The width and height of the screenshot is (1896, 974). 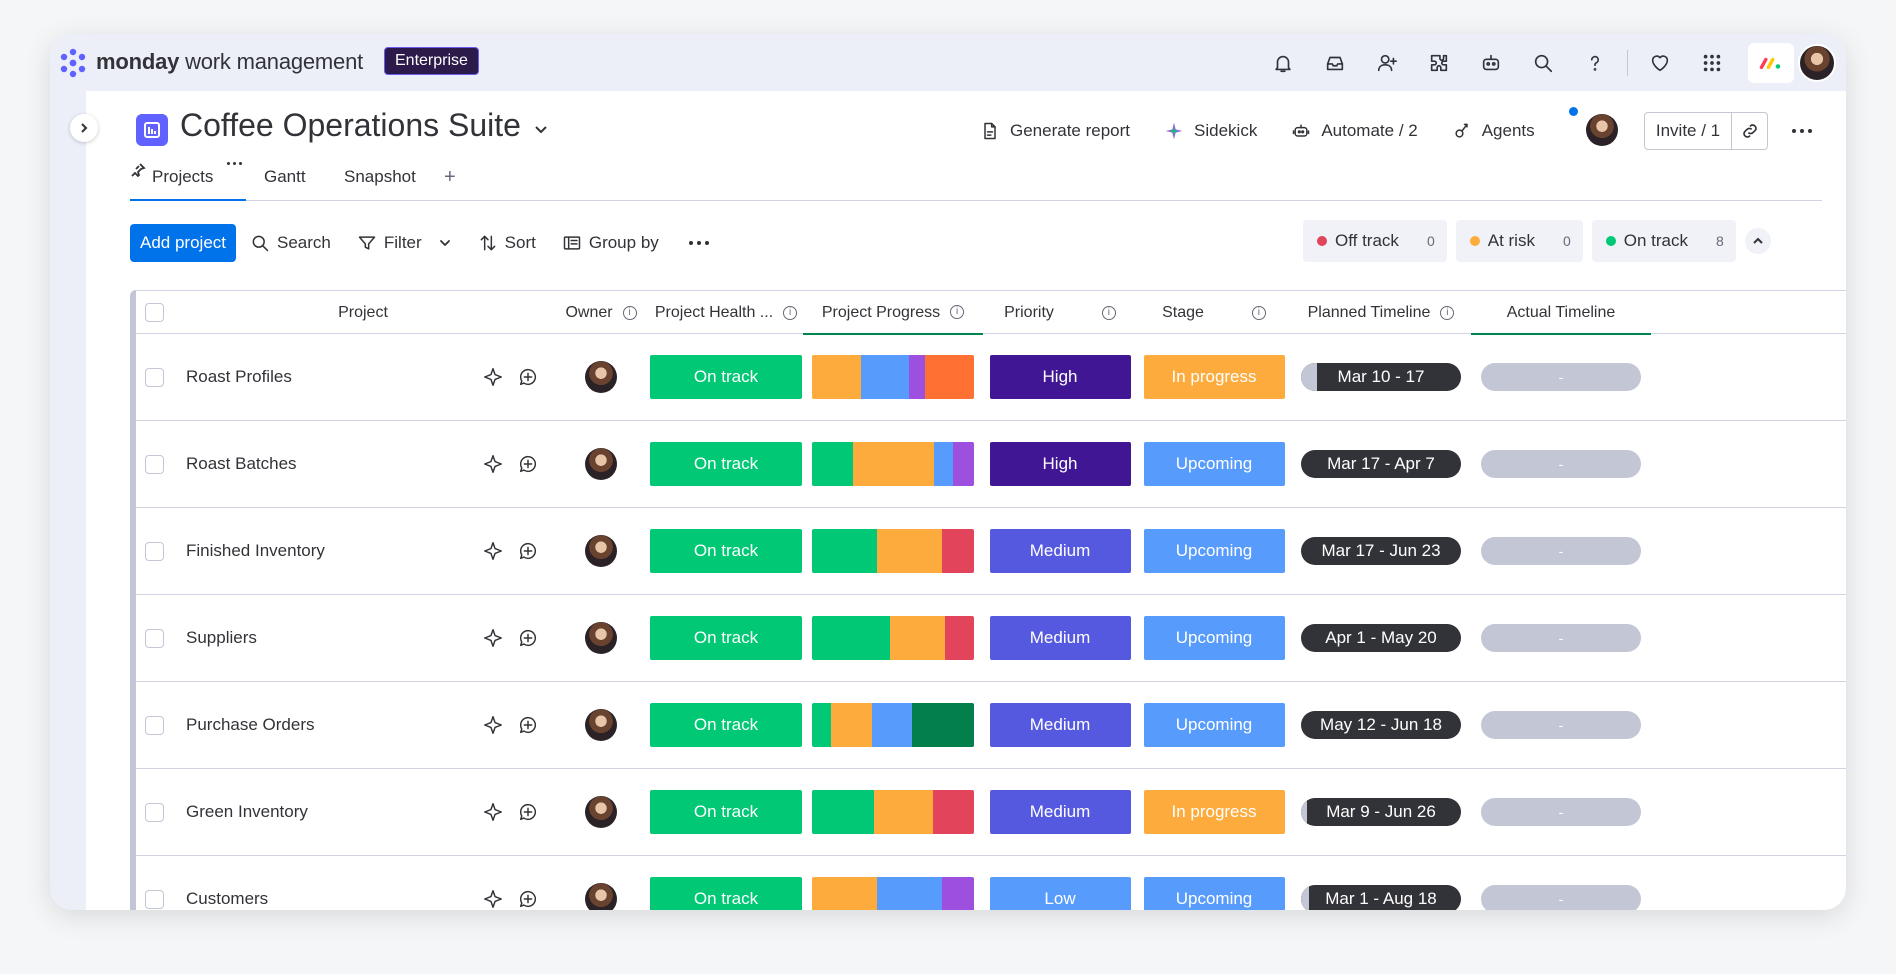 I want to click on column-header-progress: Project Progress i, so click(x=893, y=313).